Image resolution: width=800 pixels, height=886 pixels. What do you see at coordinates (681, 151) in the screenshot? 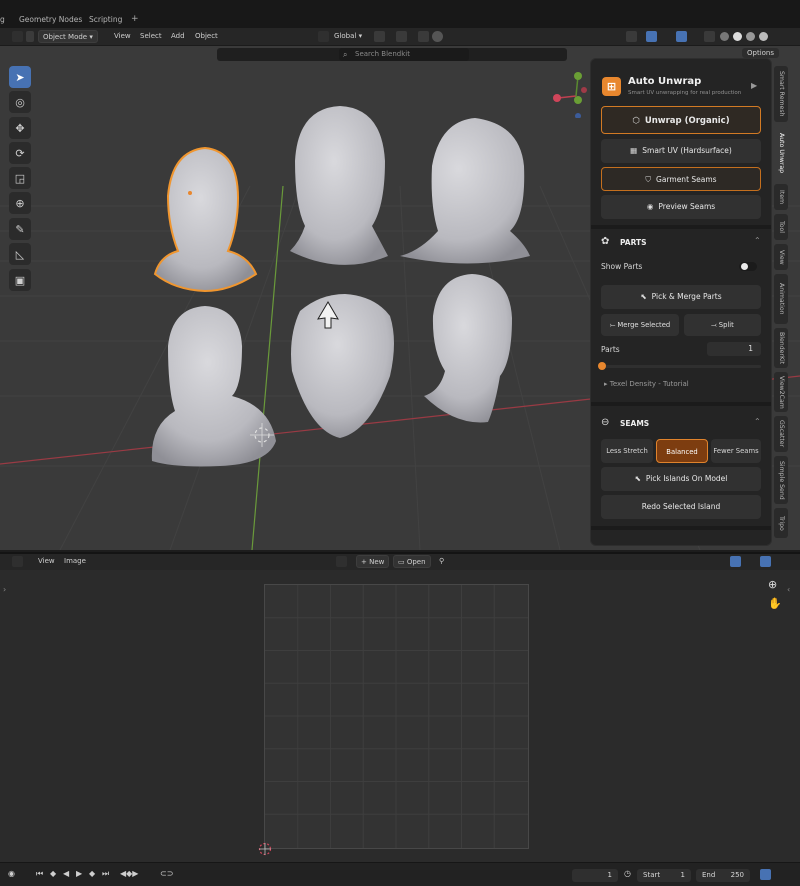
I see `smart-uv-button: ▦ Smart UV (Hardsurface)` at bounding box center [681, 151].